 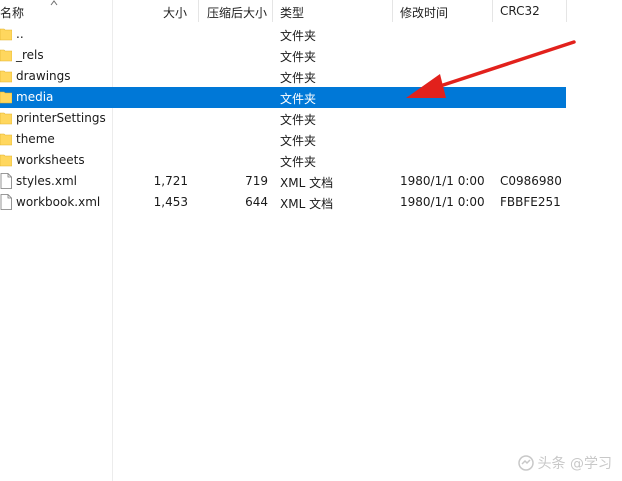 I want to click on file-name: workbook.xml, so click(x=58, y=202).